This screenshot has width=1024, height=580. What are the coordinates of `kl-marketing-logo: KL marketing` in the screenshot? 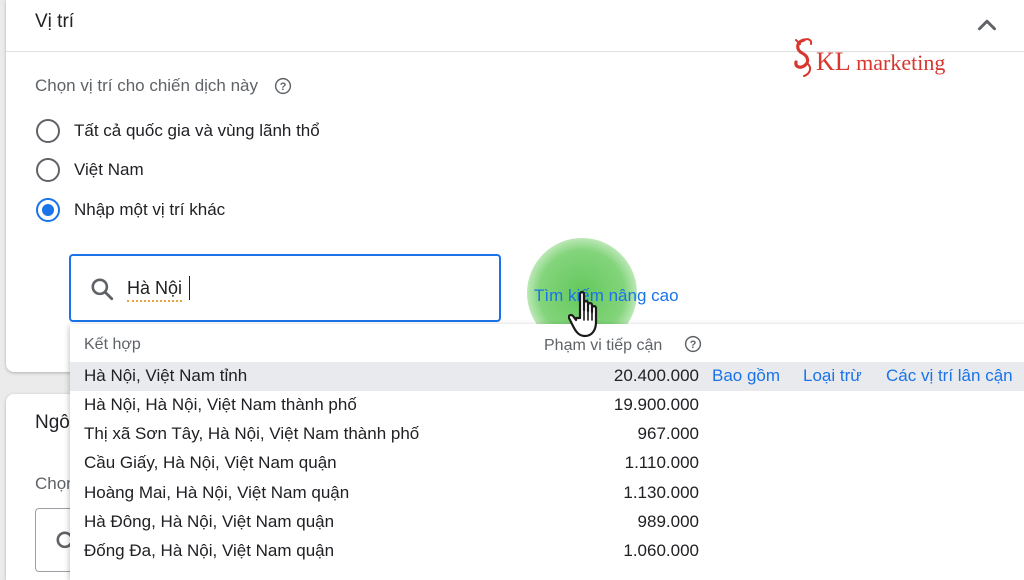 It's located at (875, 58).